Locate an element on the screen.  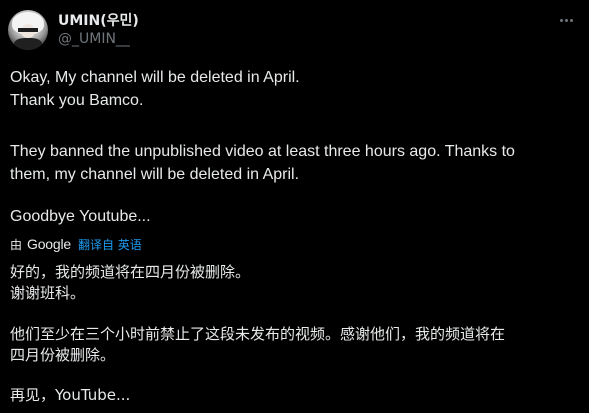
more-horizontal-icon is located at coordinates (561, 20).